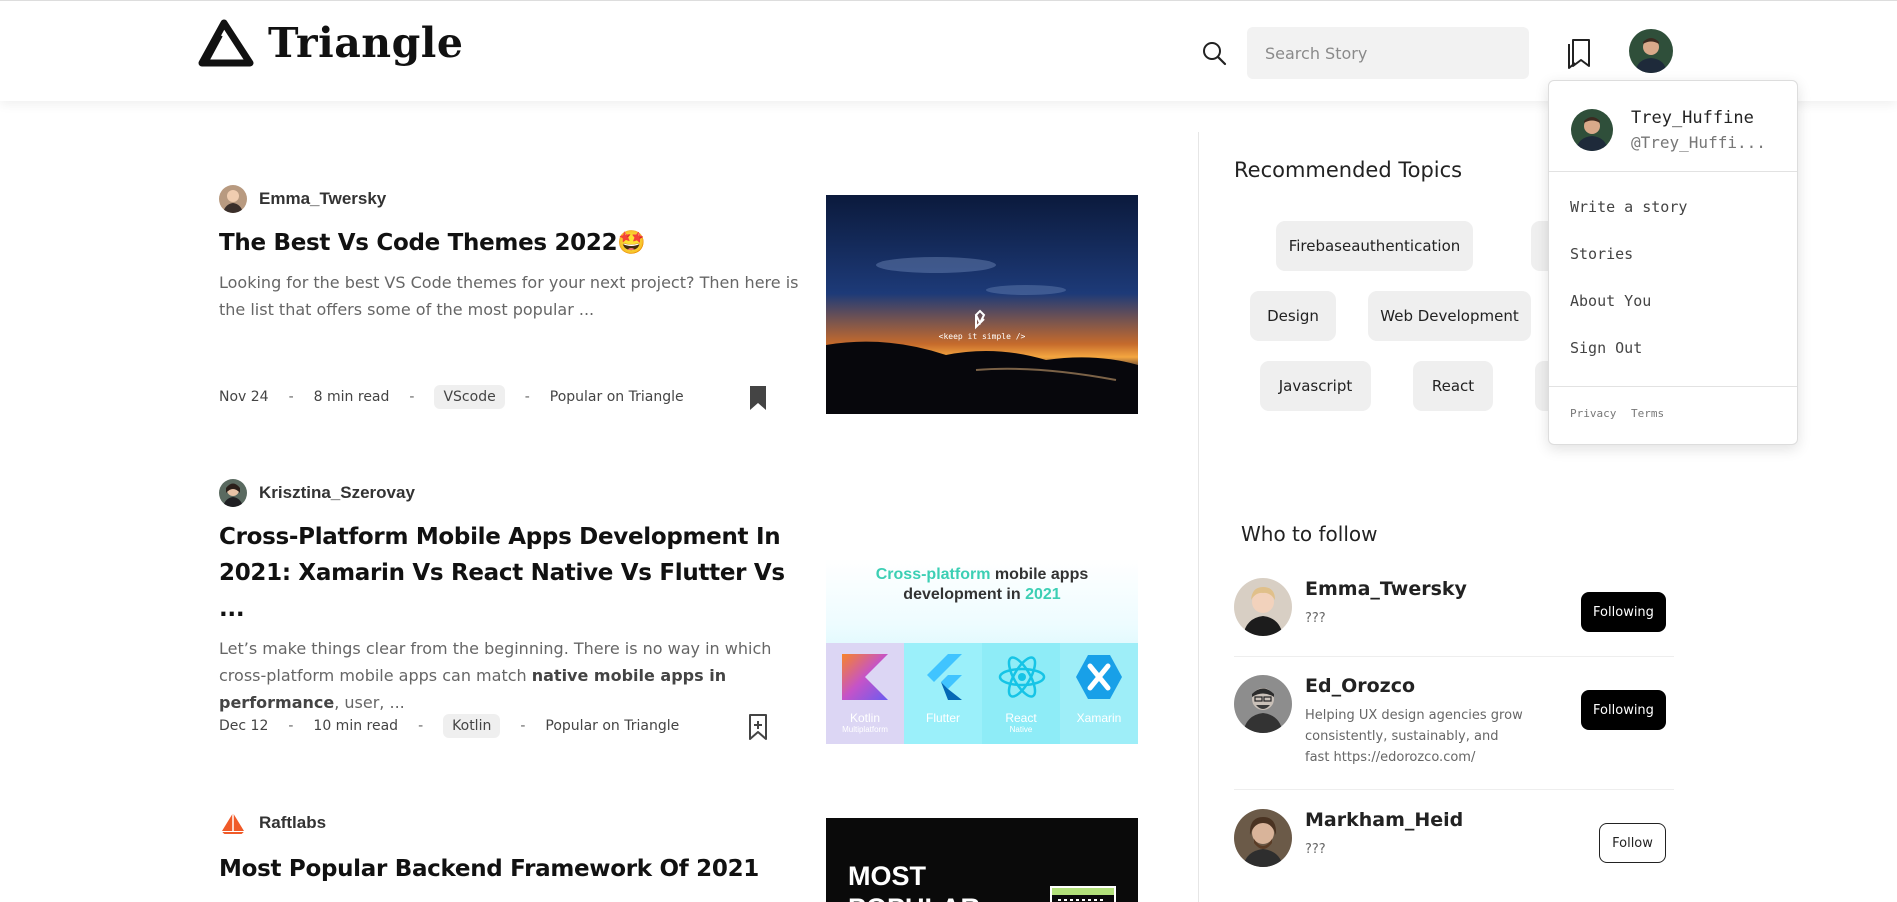 The image size is (1897, 902). What do you see at coordinates (943, 679) in the screenshot?
I see `flutter-icon` at bounding box center [943, 679].